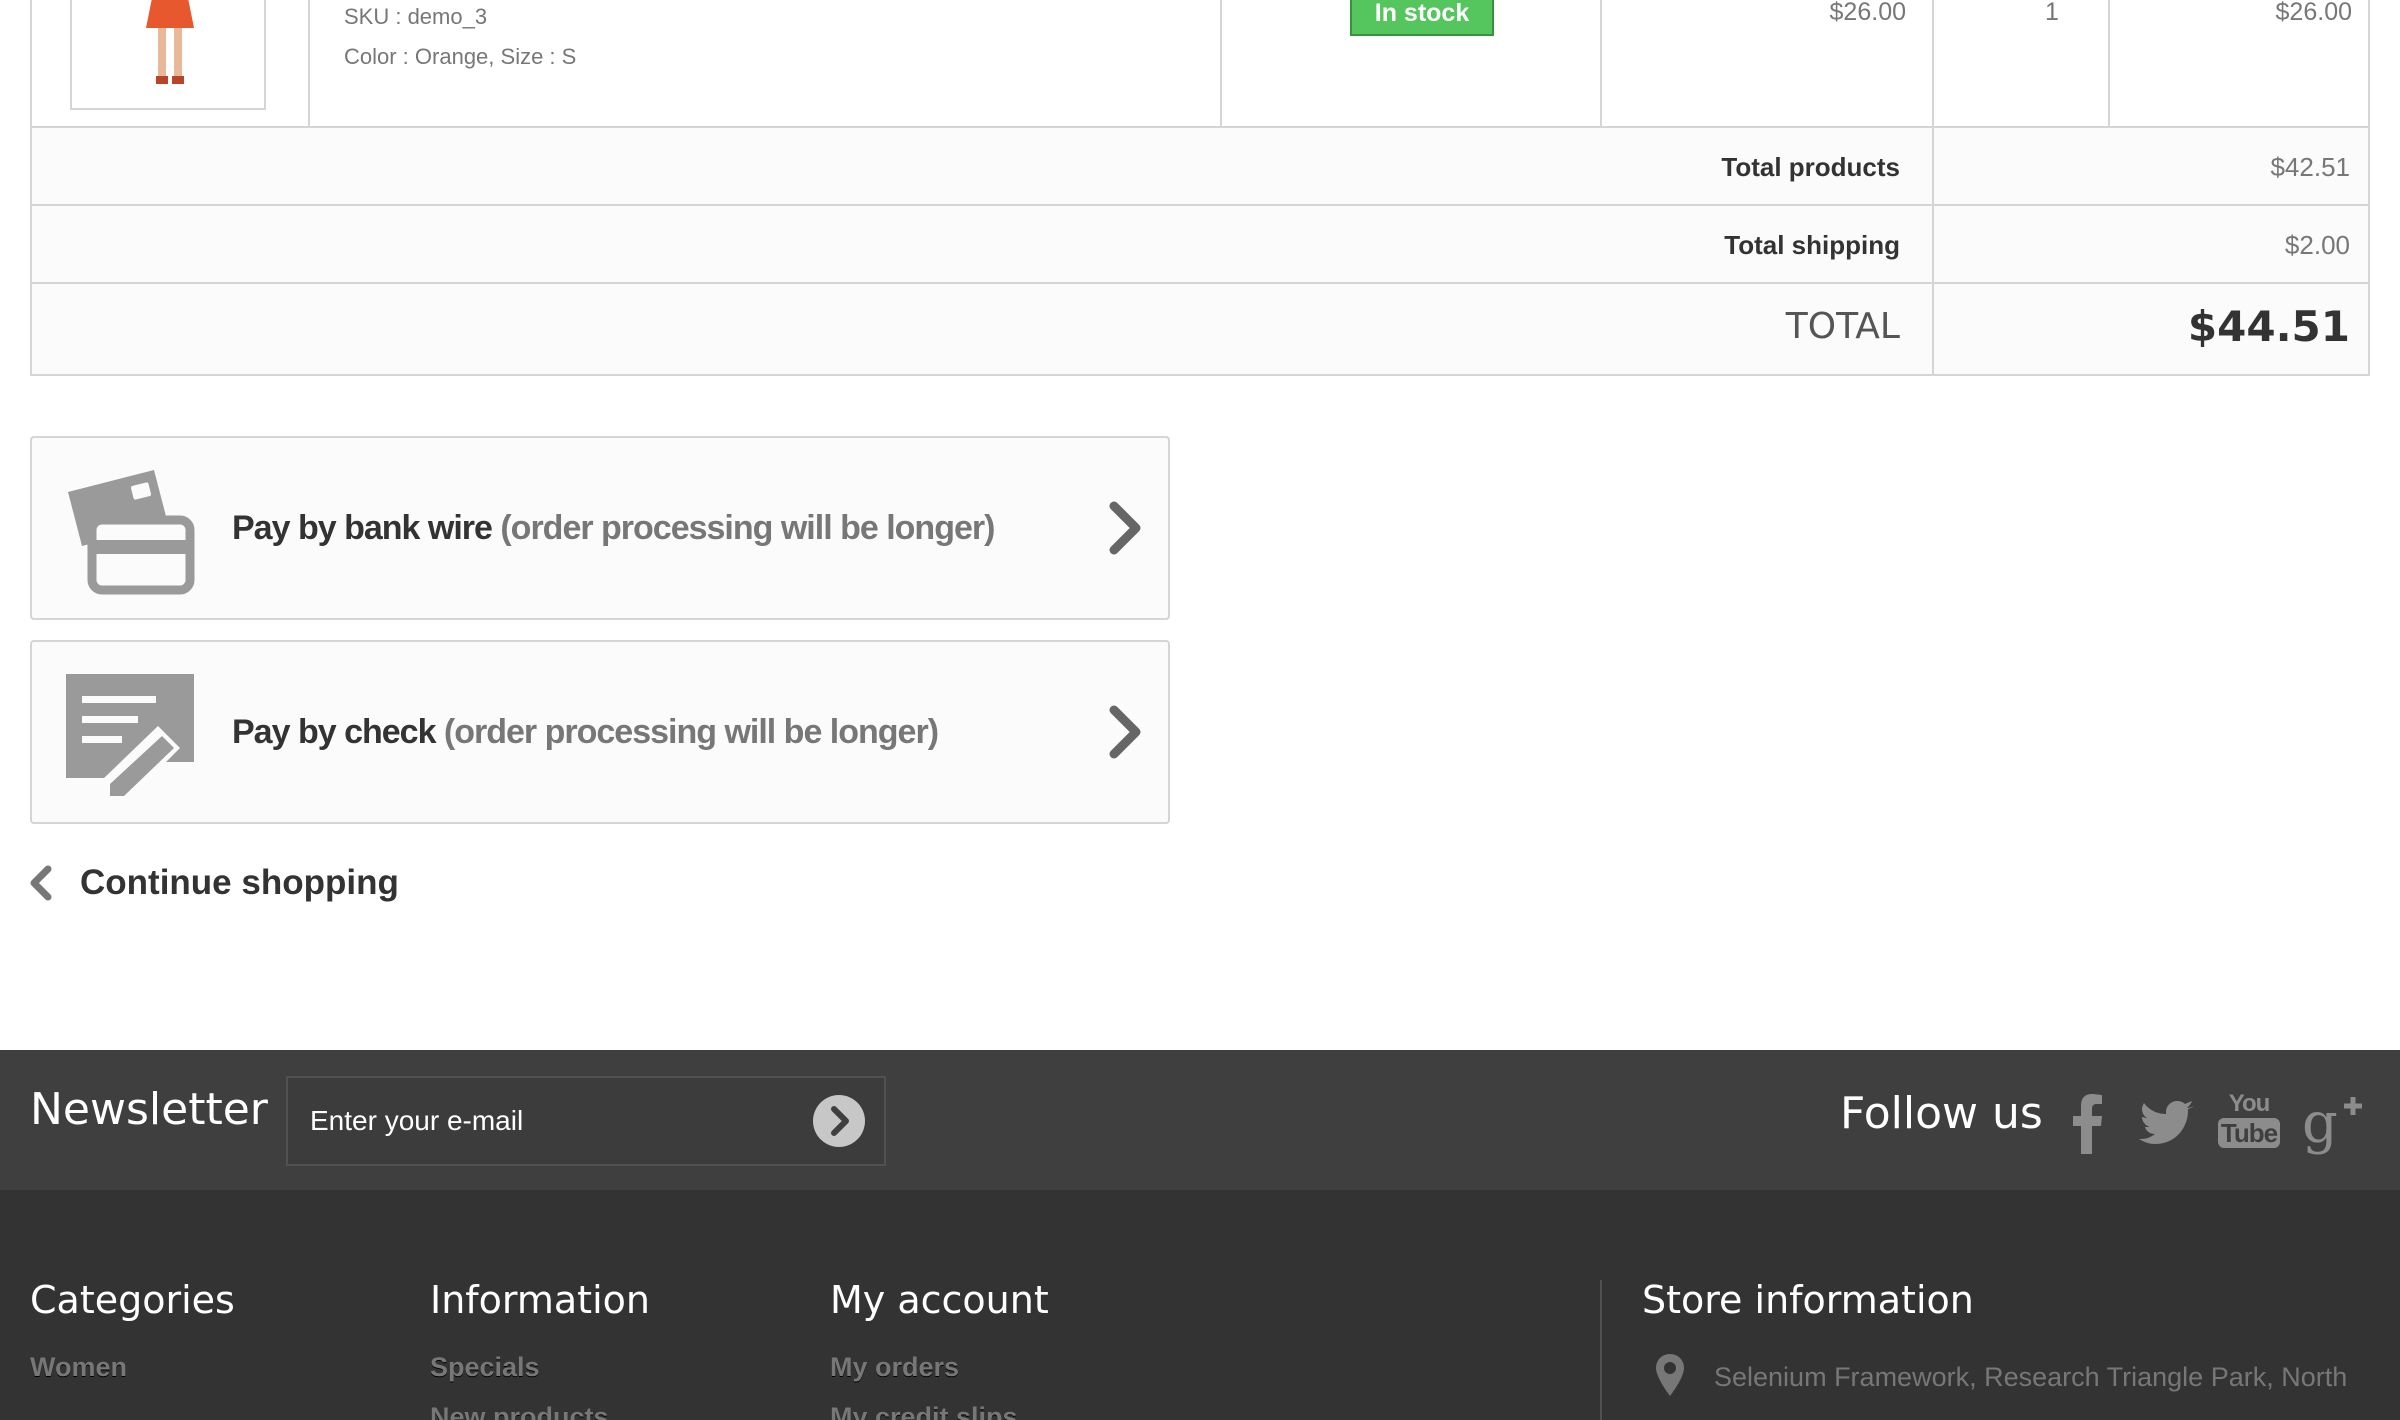 The image size is (2400, 1420). What do you see at coordinates (519, 1411) in the screenshot?
I see `footer-link-new-products: New products` at bounding box center [519, 1411].